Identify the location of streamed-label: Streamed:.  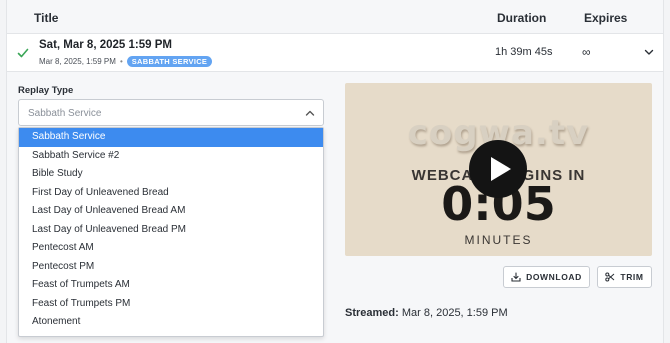
(372, 313).